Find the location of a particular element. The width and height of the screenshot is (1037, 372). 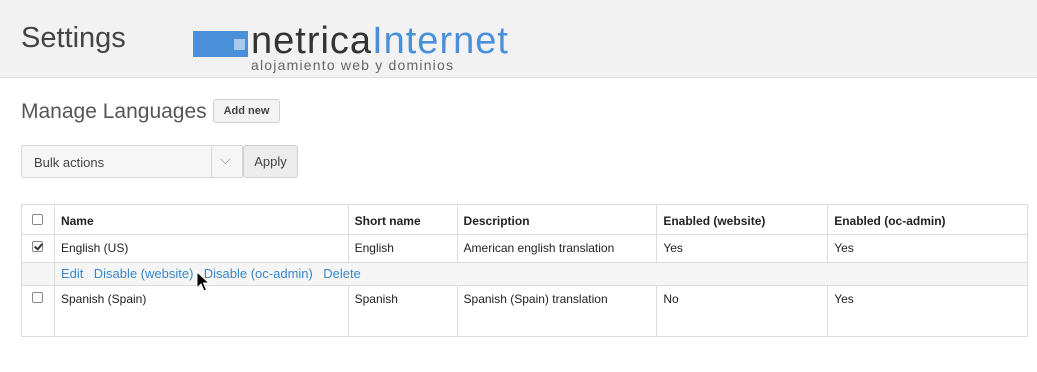

column-header-enabled-admin: Enabled (oc-admin) is located at coordinates (927, 219).